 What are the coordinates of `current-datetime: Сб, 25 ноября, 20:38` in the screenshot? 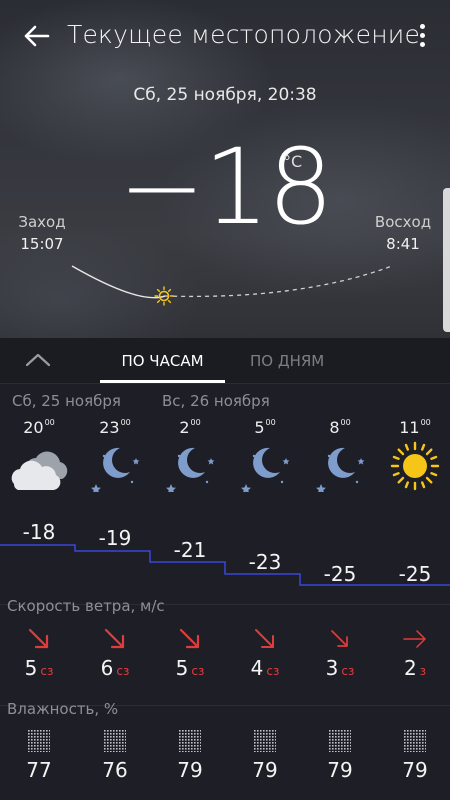 It's located at (225, 95).